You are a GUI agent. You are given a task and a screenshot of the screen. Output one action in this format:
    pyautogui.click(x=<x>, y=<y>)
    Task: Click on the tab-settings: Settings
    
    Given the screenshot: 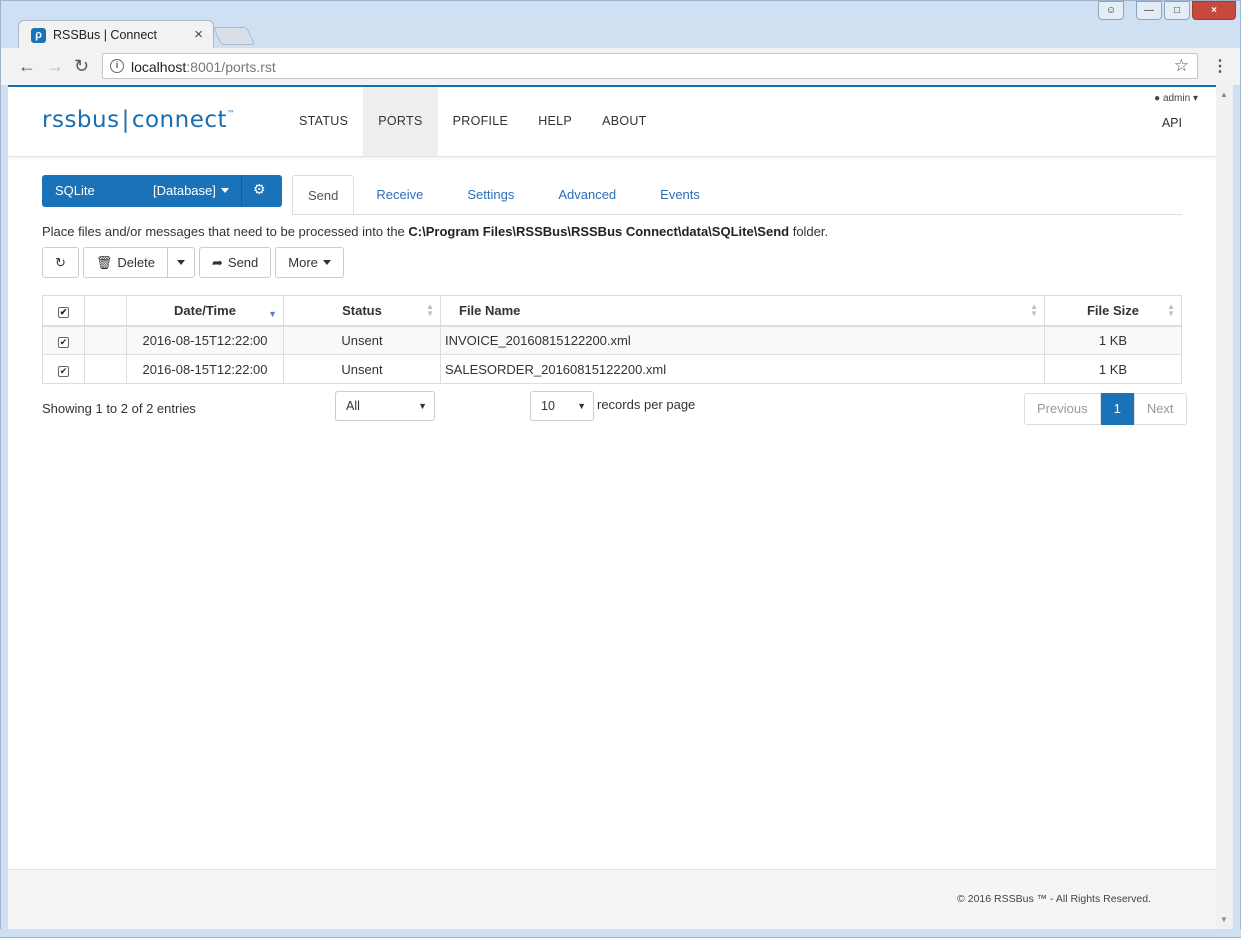 What is the action you would take?
    pyautogui.click(x=490, y=194)
    